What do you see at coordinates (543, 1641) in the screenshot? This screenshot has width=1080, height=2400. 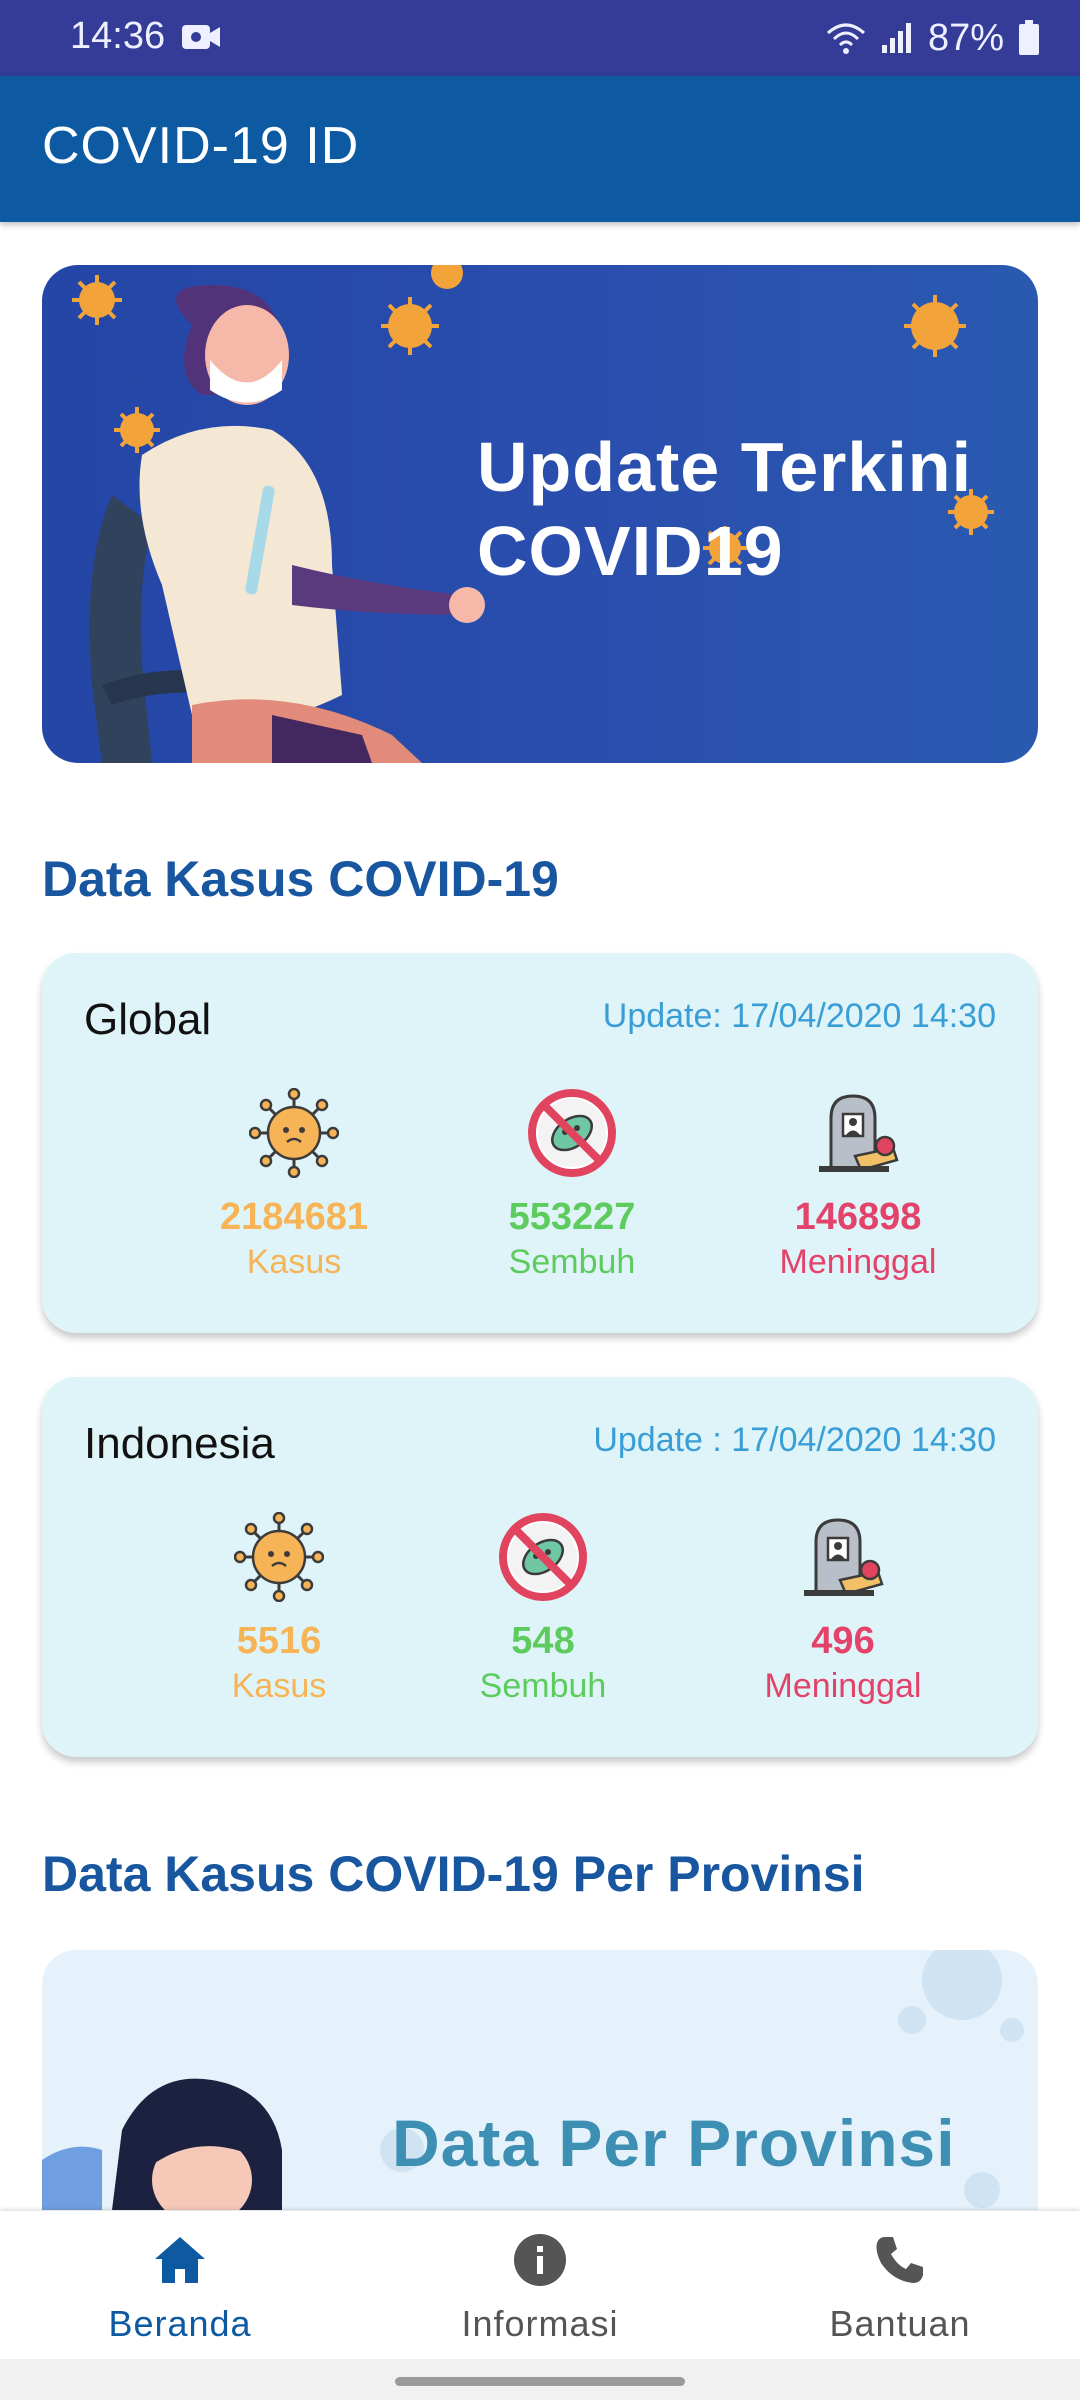 I see `sembuh-value-indonesia: 548` at bounding box center [543, 1641].